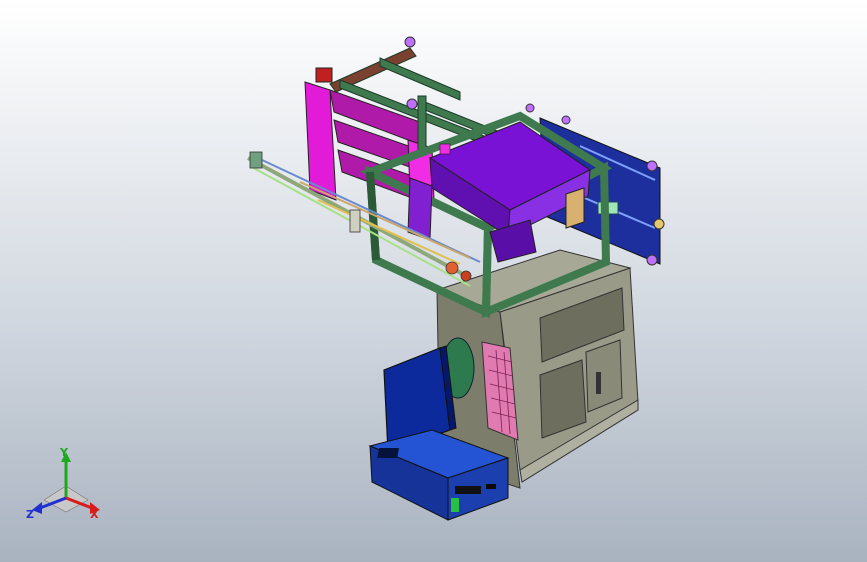  What do you see at coordinates (575, 208) in the screenshot?
I see `tan-panel` at bounding box center [575, 208].